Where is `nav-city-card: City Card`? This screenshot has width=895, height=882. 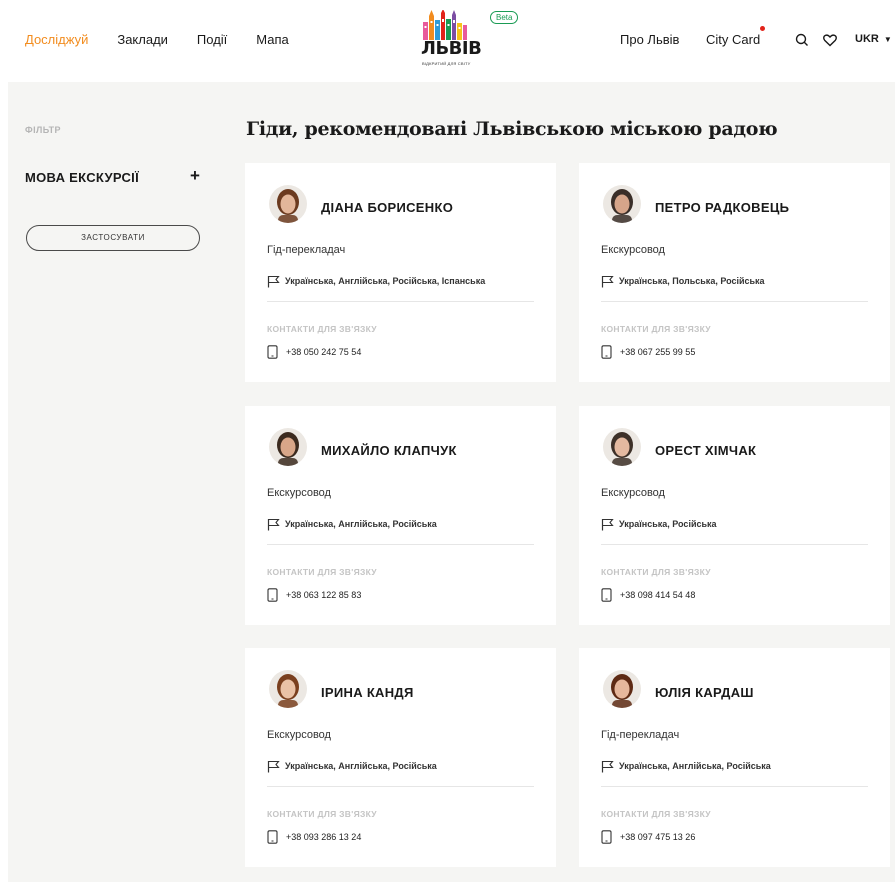
nav-city-card: City Card is located at coordinates (733, 39).